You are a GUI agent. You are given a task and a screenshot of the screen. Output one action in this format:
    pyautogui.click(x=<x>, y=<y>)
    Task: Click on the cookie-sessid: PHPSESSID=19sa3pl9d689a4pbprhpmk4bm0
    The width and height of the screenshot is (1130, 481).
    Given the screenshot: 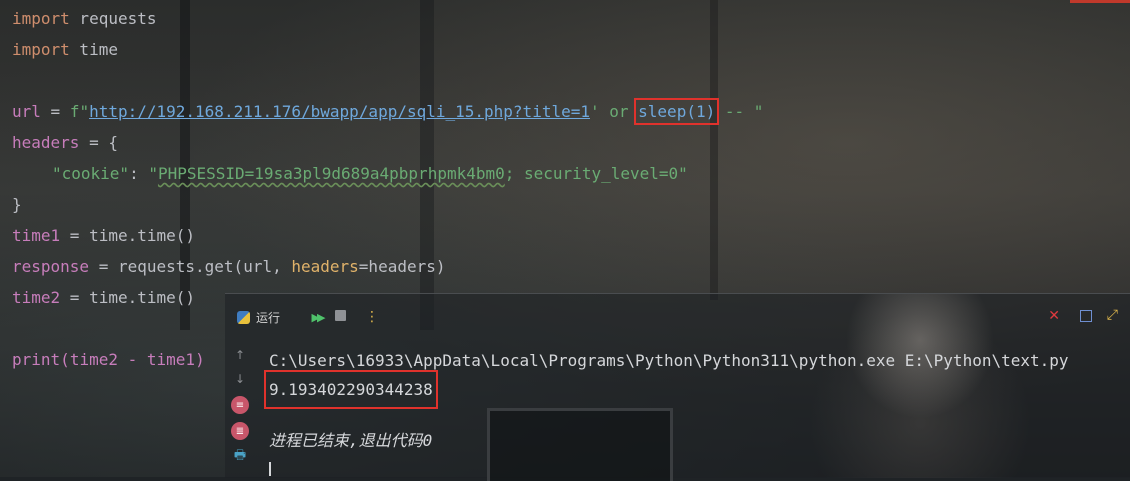 What is the action you would take?
    pyautogui.click(x=331, y=173)
    